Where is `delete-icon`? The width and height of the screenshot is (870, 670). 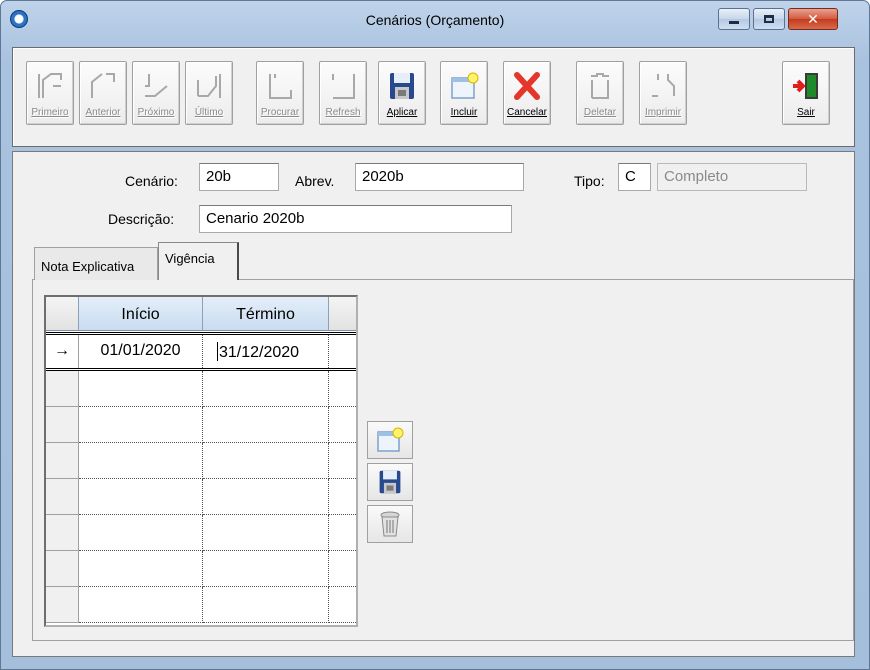
delete-icon is located at coordinates (600, 86).